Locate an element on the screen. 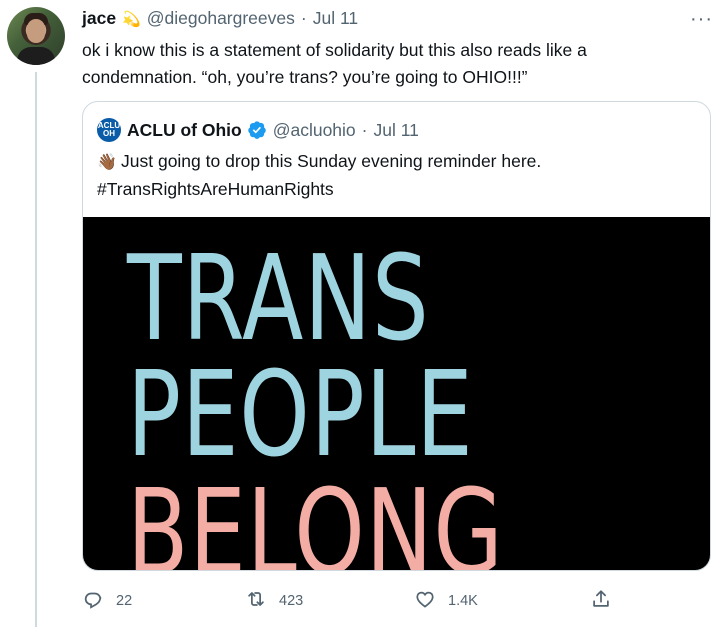 Image resolution: width=727 pixels, height=627 pixels. tweet-date: Jul 11 is located at coordinates (335, 18).